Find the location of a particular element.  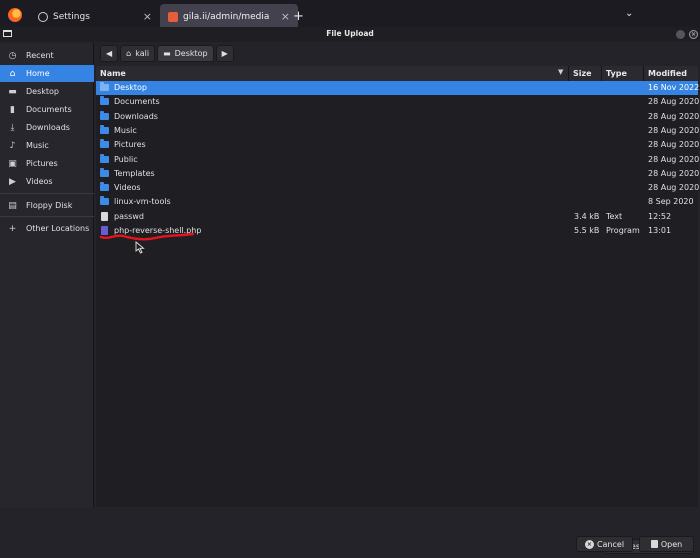

breadcrumb-label: Desktop is located at coordinates (191, 53).